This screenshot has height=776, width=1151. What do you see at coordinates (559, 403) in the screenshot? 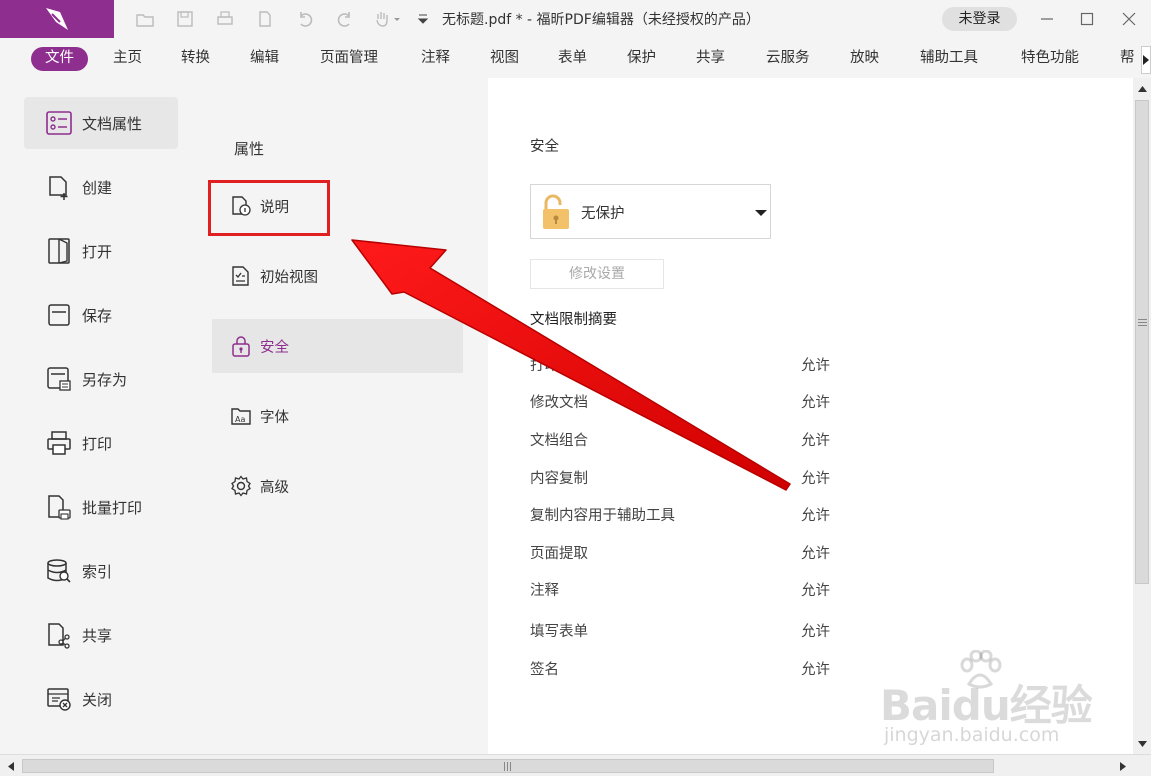
I see `restriction-name: 修改文档` at bounding box center [559, 403].